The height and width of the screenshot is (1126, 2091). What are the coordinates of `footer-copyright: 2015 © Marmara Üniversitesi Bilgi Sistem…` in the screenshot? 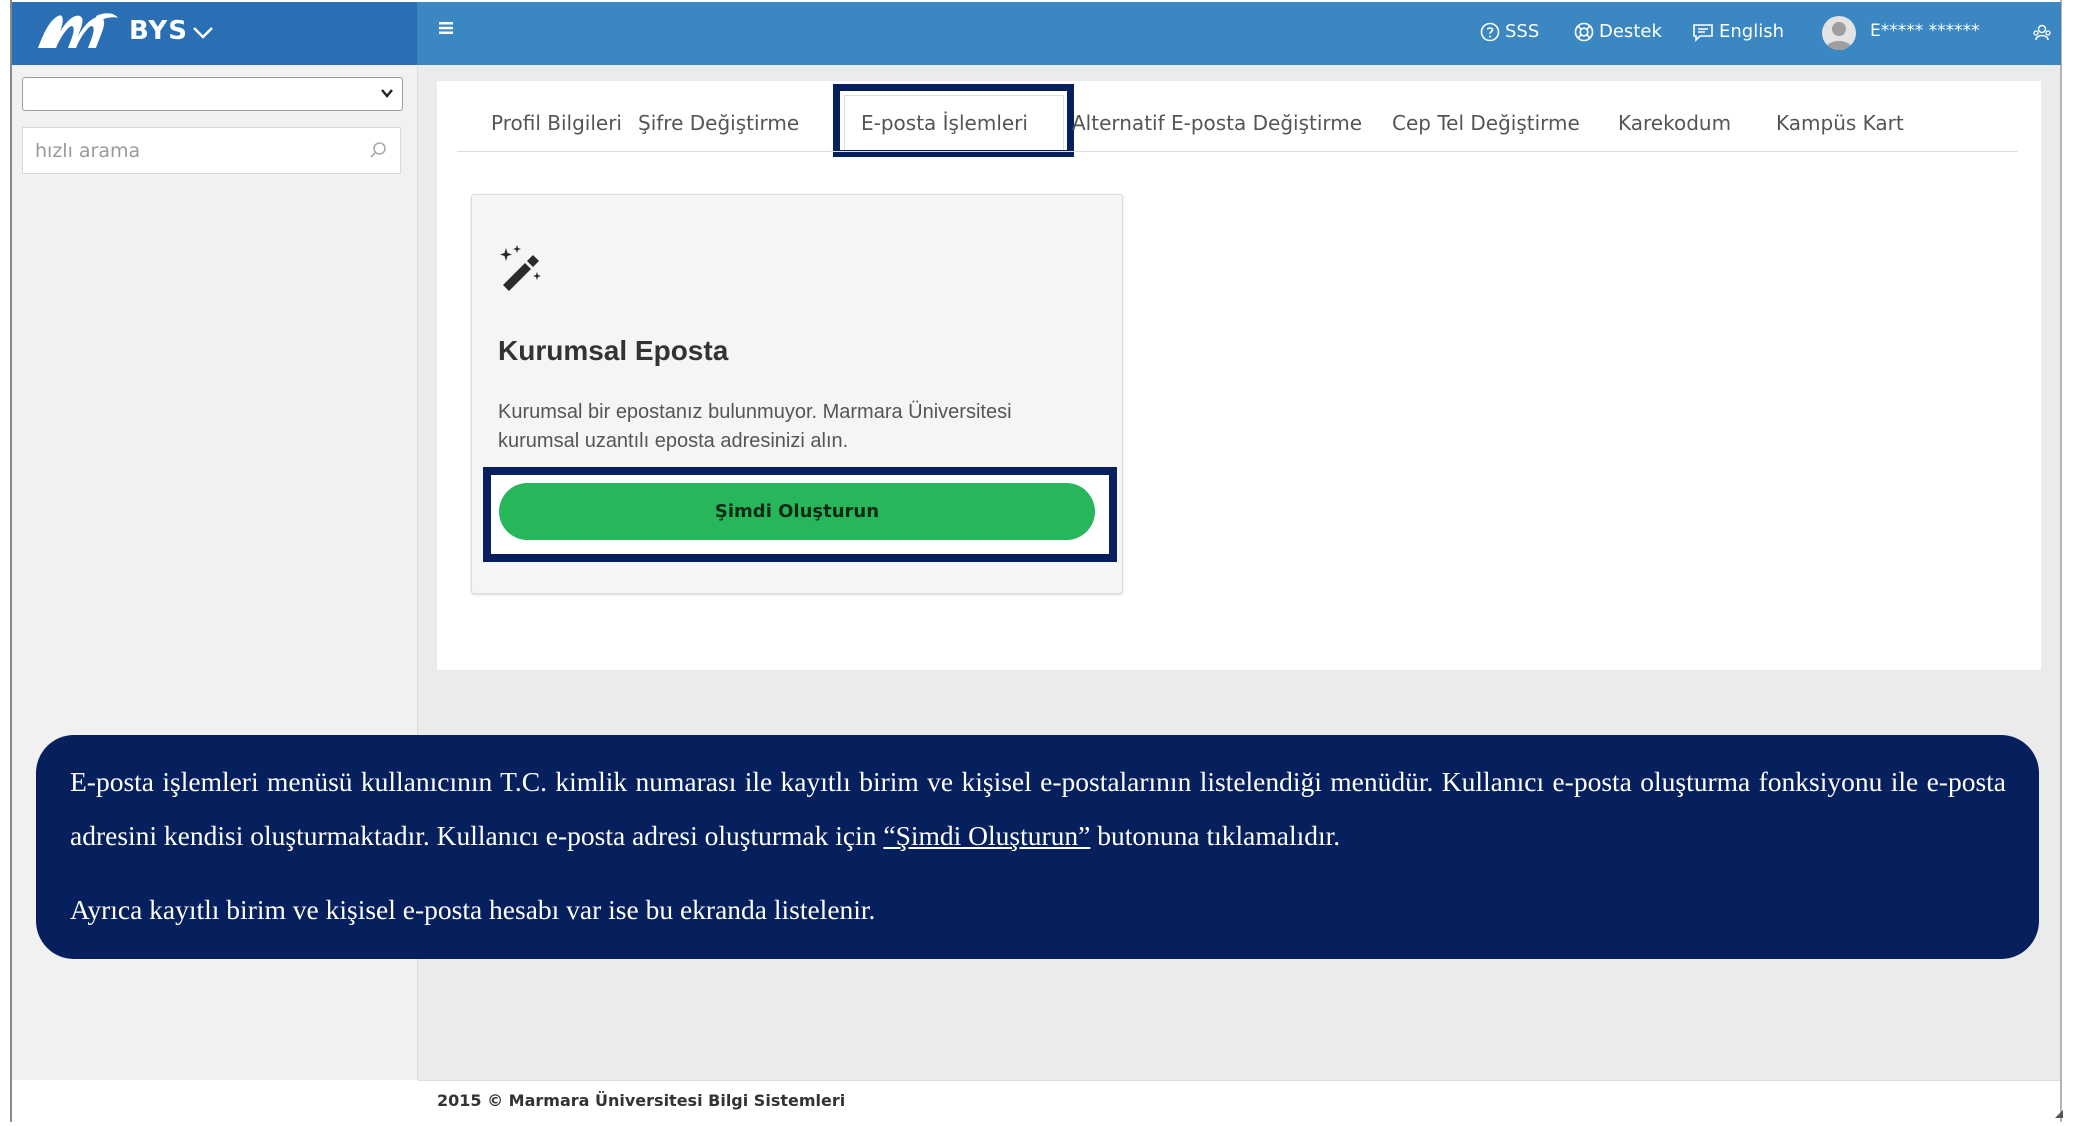 It's located at (641, 1100).